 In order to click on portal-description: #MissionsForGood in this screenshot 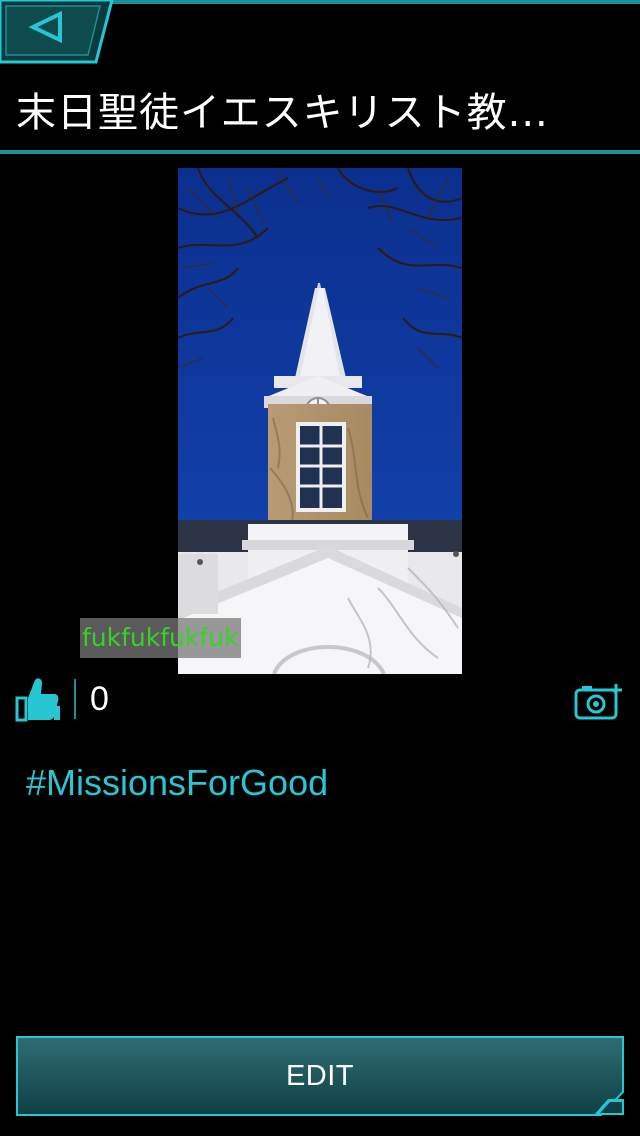, I will do `click(177, 782)`.